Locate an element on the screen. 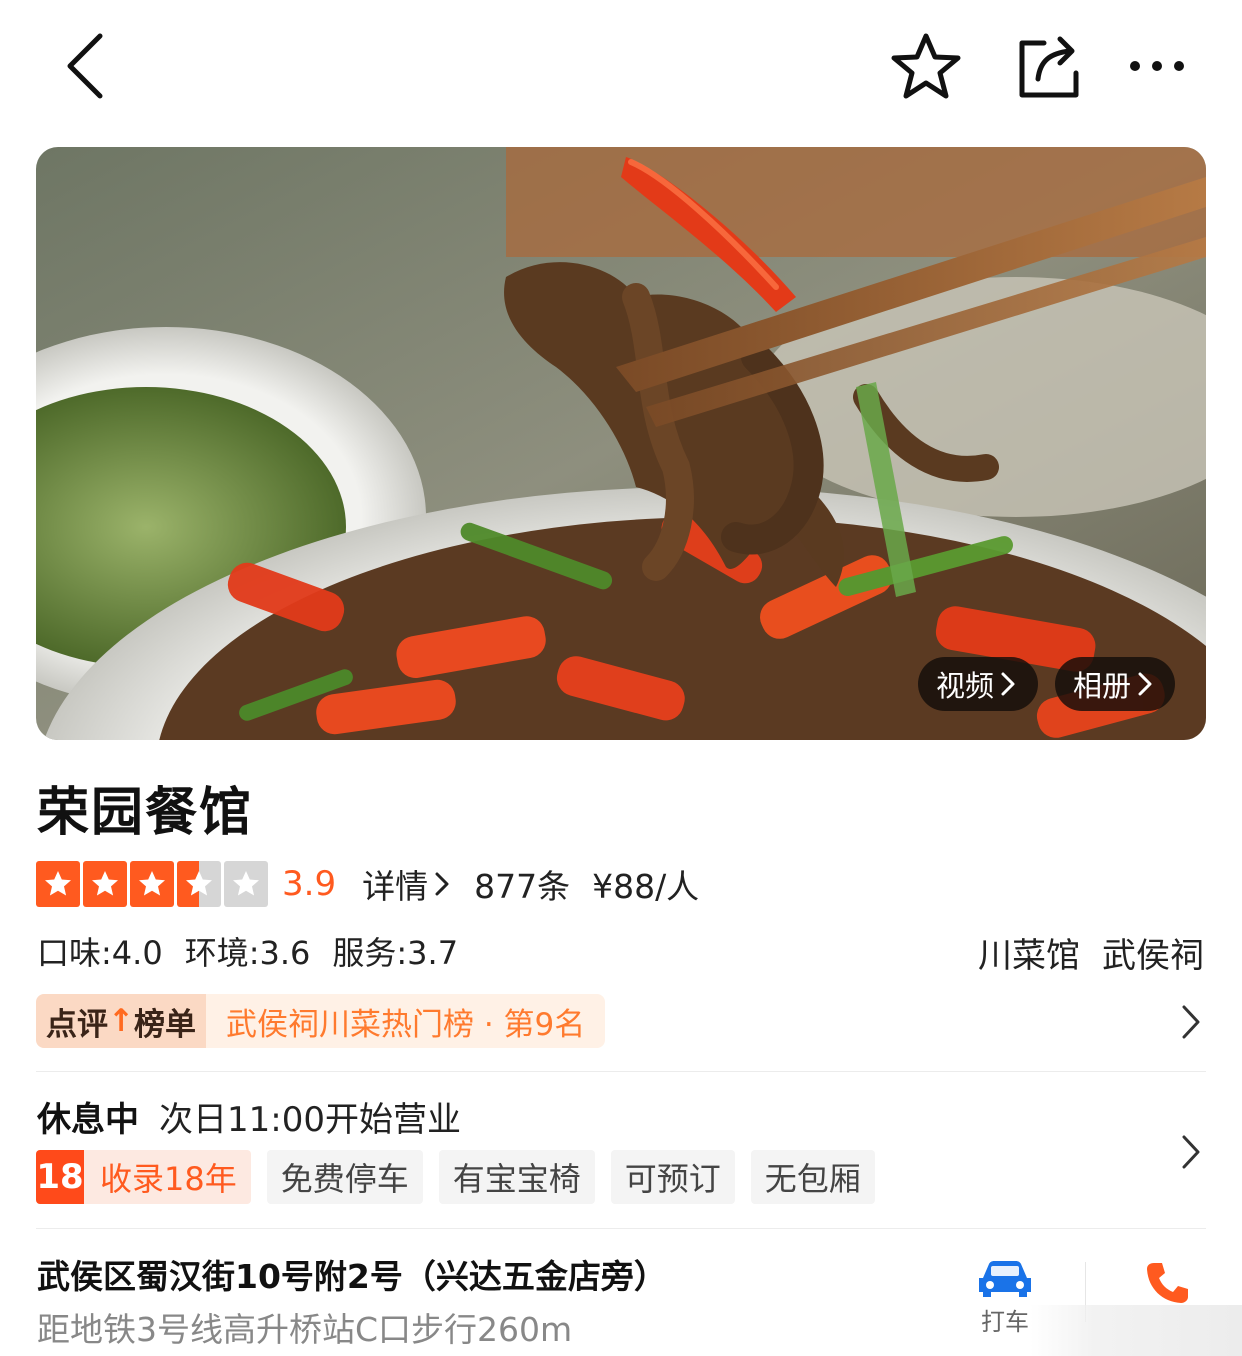  feature-chip: 可预订 is located at coordinates (672, 1177).